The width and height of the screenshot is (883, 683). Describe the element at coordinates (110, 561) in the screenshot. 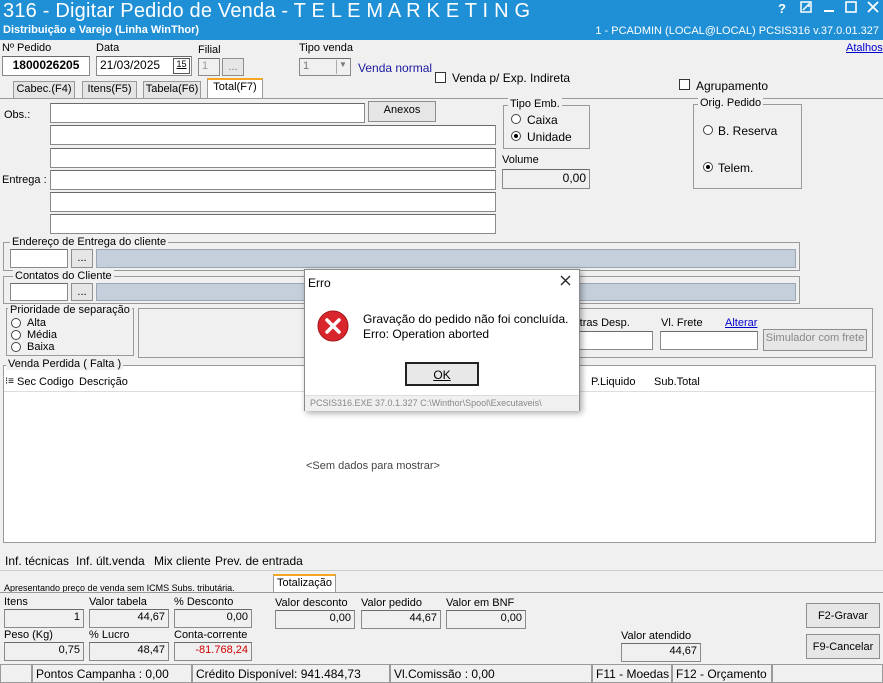

I see `inf-ult-venda-link: Inf. últ.venda` at that location.